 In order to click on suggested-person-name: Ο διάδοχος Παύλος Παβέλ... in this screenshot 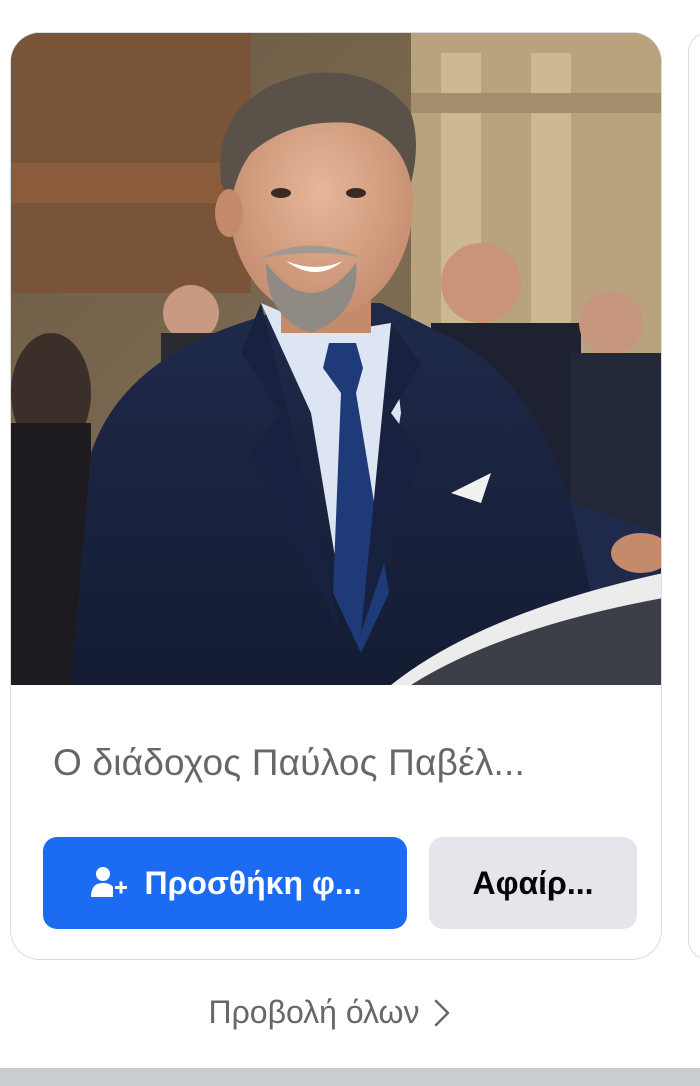, I will do `click(343, 763)`.